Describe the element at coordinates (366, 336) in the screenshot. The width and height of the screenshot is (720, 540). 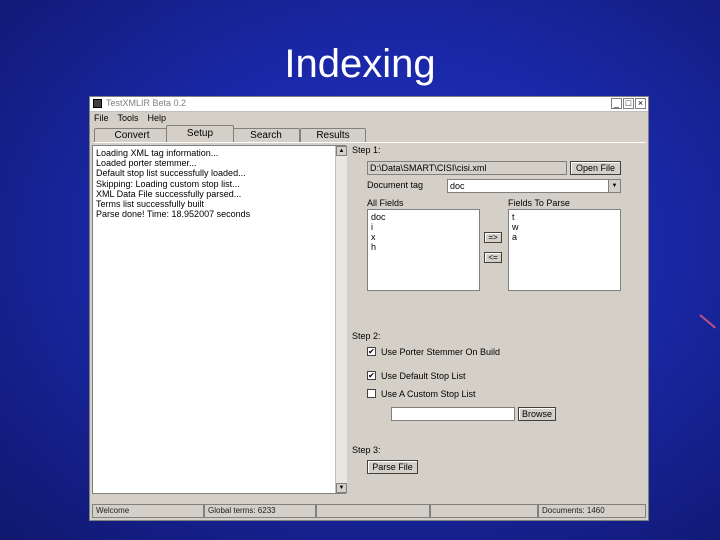
I see `step2-heading: Step 2:` at that location.